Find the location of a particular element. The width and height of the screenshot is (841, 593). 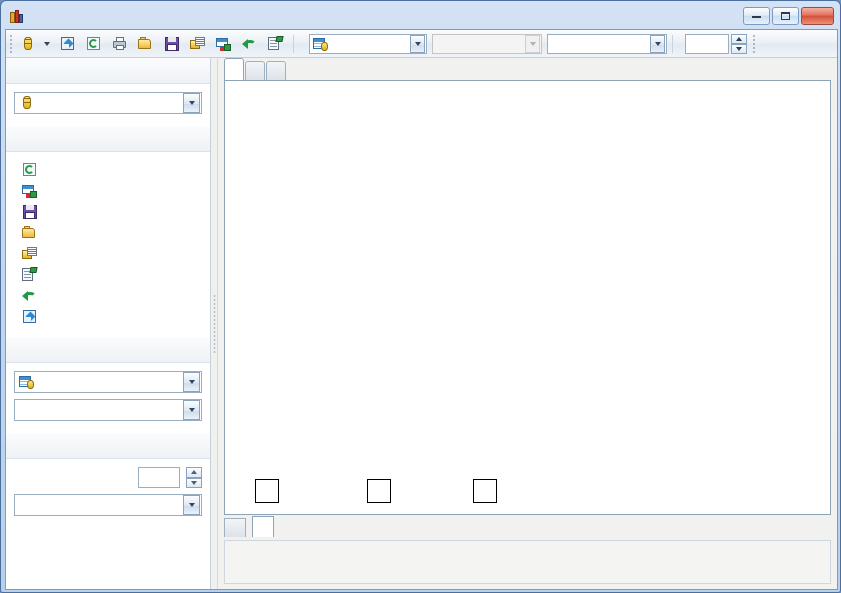

export-diagram-button is located at coordinates (224, 44).